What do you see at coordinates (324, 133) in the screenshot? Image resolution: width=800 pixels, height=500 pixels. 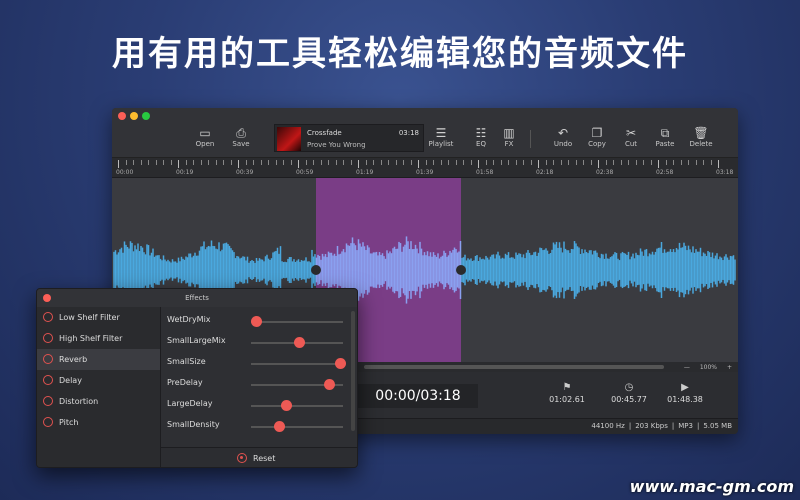 I see `track-name: Crossfade` at bounding box center [324, 133].